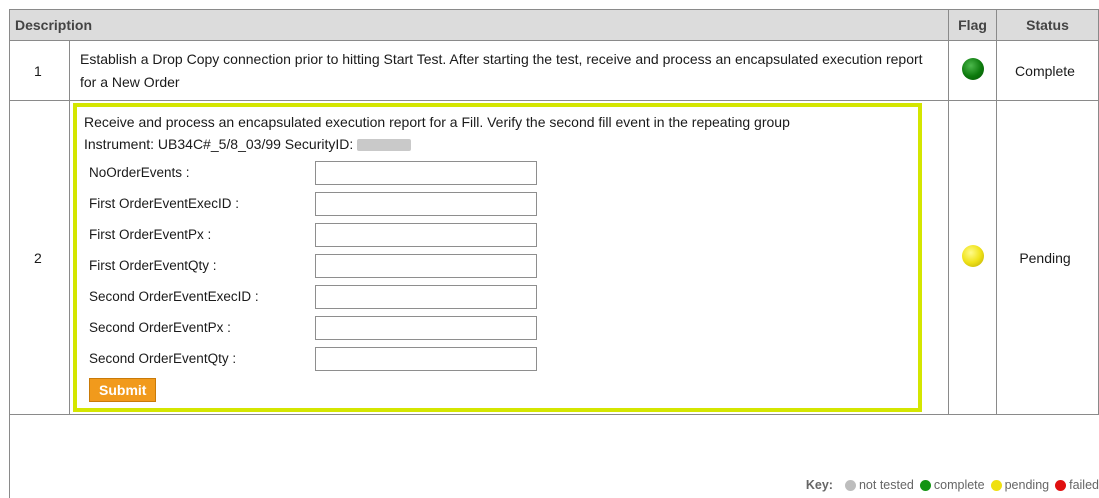  What do you see at coordinates (1027, 485) in the screenshot?
I see `key-item-label: pending` at bounding box center [1027, 485].